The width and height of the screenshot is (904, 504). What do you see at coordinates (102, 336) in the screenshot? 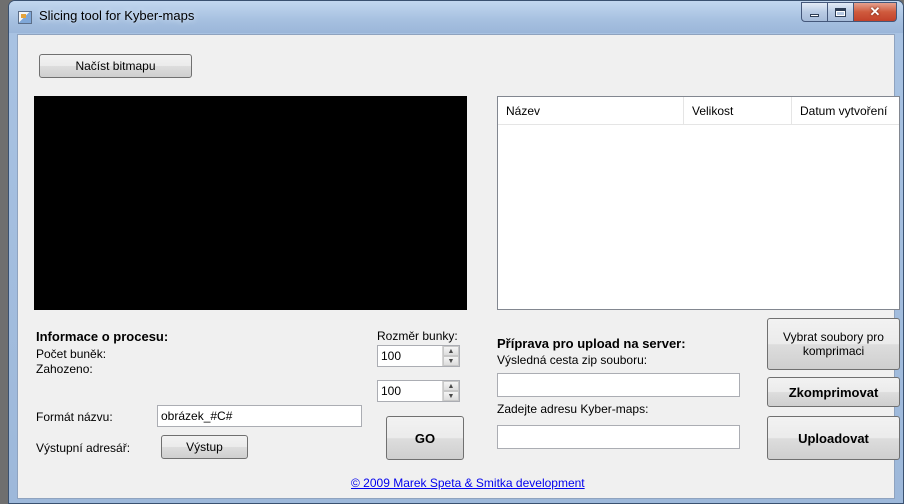
I see `process-info-heading: Informace o procesu:` at bounding box center [102, 336].